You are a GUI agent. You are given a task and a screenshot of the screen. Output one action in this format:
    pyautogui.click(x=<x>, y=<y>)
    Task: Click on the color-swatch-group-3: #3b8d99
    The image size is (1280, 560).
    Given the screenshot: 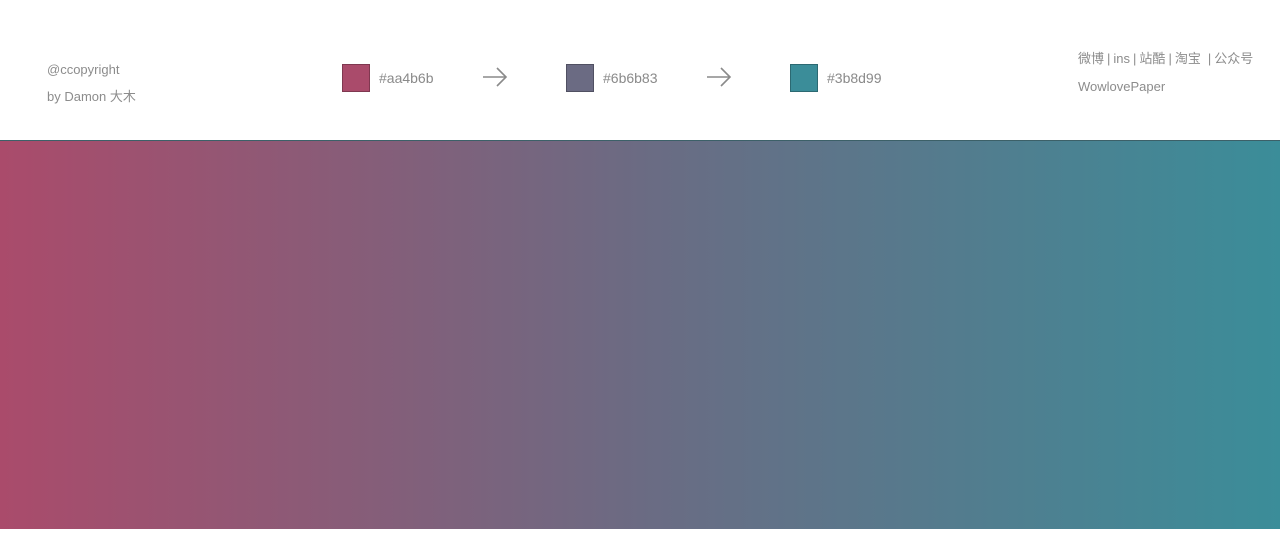 What is the action you would take?
    pyautogui.click(x=836, y=78)
    